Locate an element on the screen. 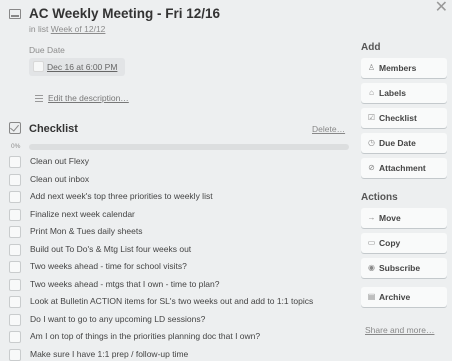 This screenshot has height=361, width=452. card-icon is located at coordinates (15, 14).